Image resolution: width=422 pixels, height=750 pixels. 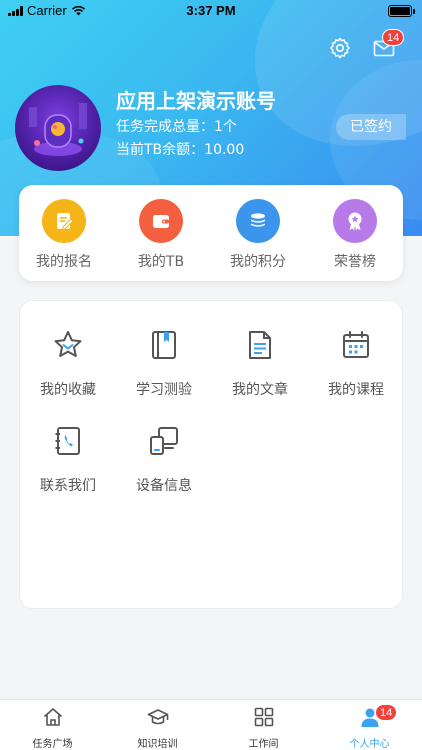 I want to click on tab-training: 知识培训, so click(x=157, y=728).